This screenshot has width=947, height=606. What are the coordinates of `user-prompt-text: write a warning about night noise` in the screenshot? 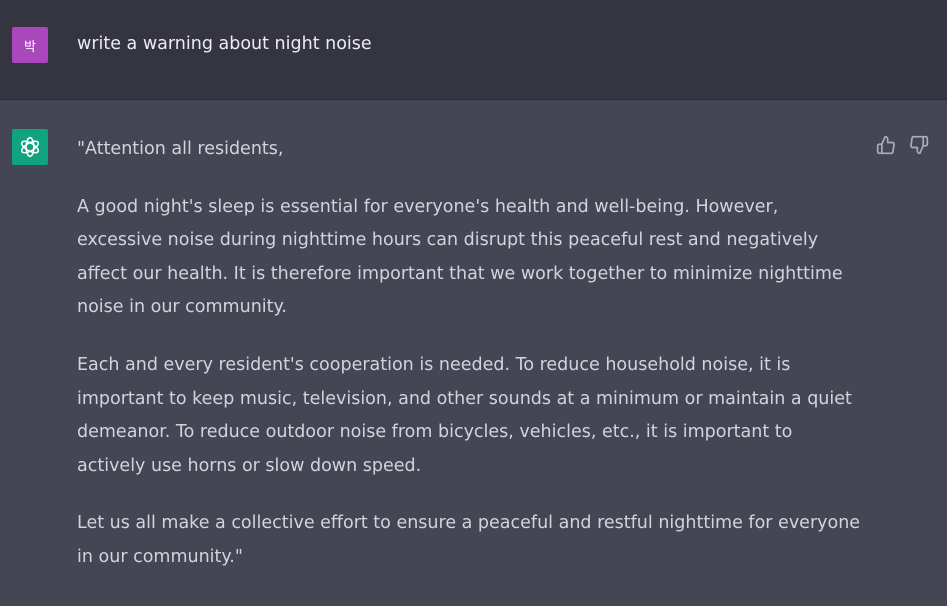 It's located at (224, 44).